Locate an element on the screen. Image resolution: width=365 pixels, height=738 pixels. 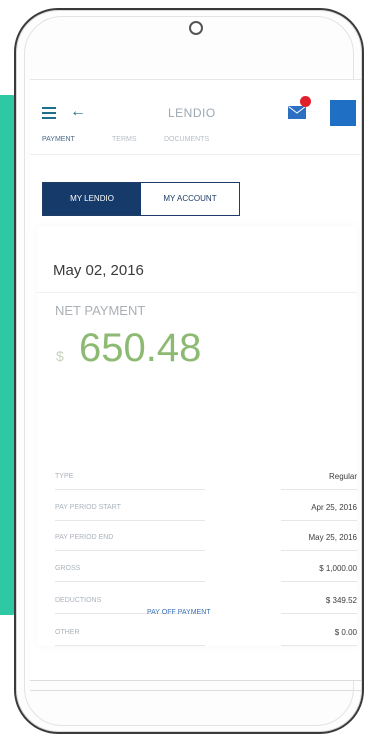
notification-badge is located at coordinates (305, 101).